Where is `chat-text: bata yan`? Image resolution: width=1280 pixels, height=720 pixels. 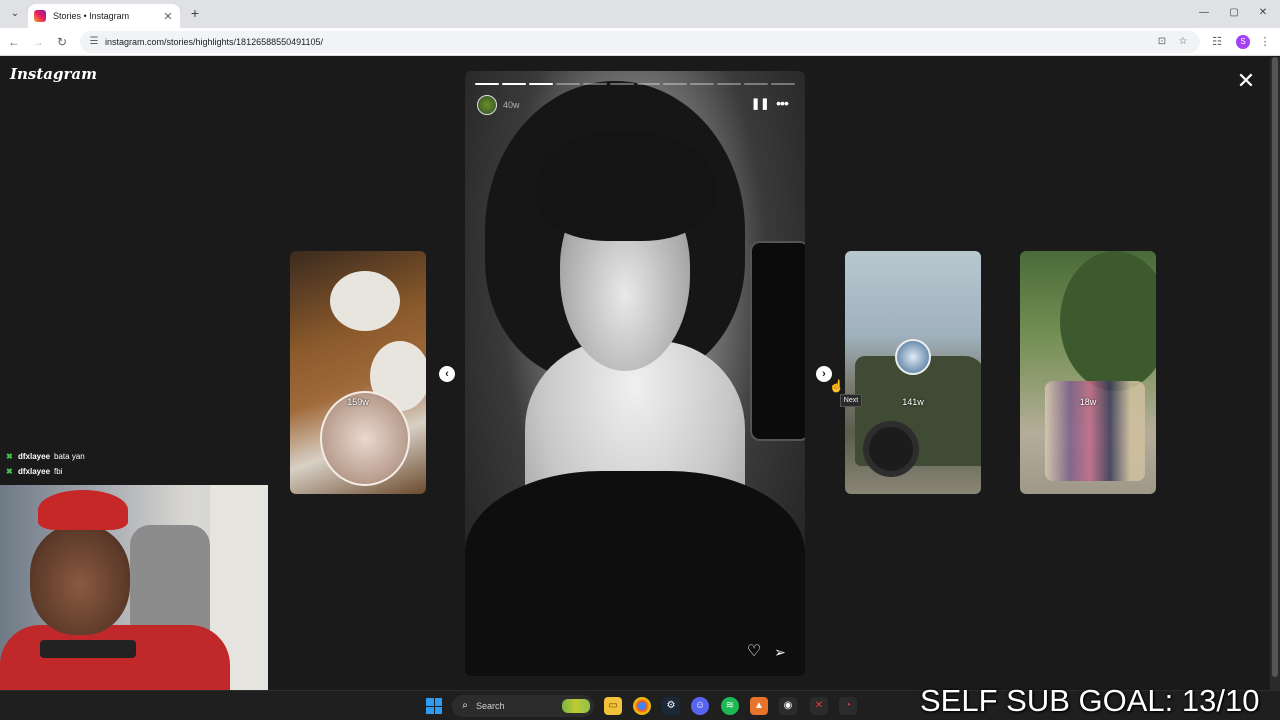
chat-text: bata yan is located at coordinates (69, 456).